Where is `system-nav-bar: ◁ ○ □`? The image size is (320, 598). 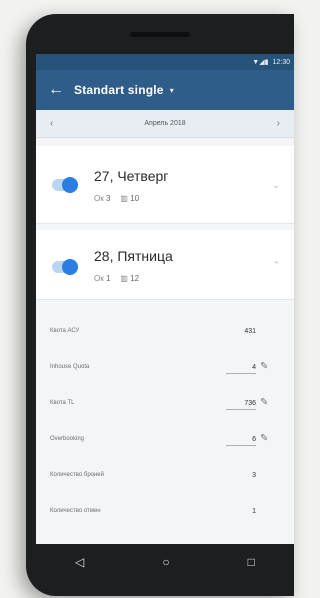 system-nav-bar: ◁ ○ □ is located at coordinates (165, 562).